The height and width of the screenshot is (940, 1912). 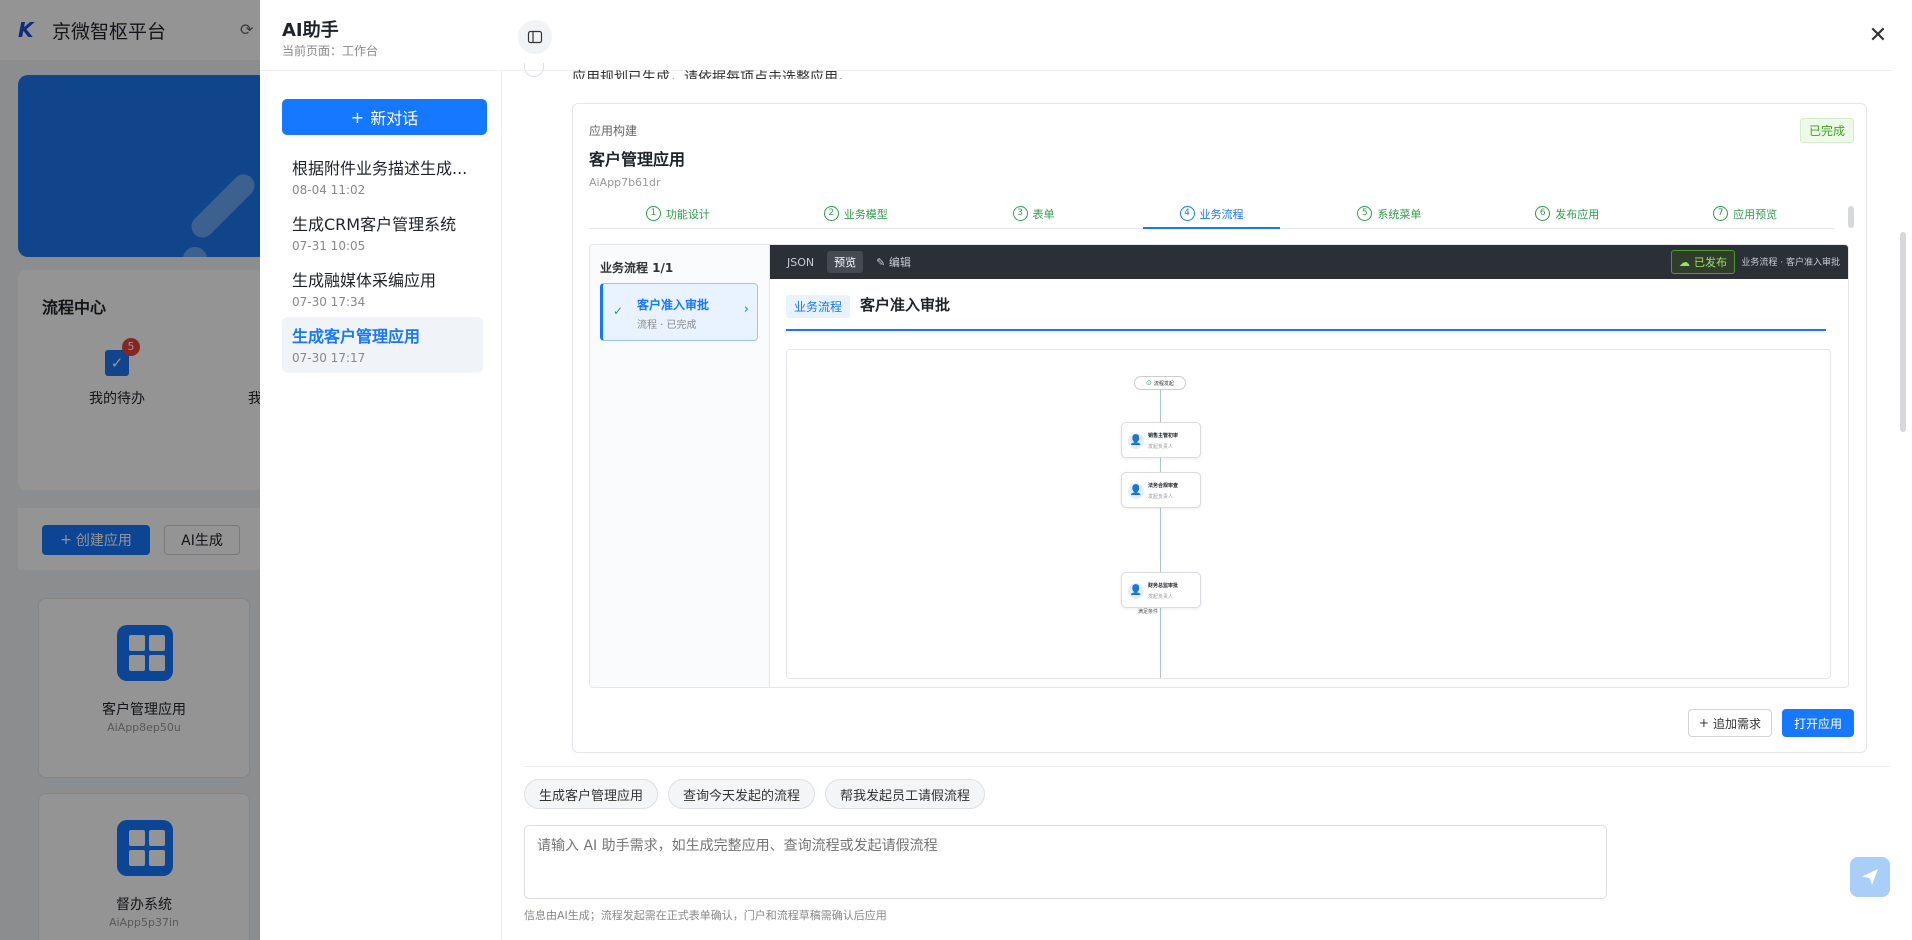 I want to click on sidebar-toggle-icon, so click(x=535, y=37).